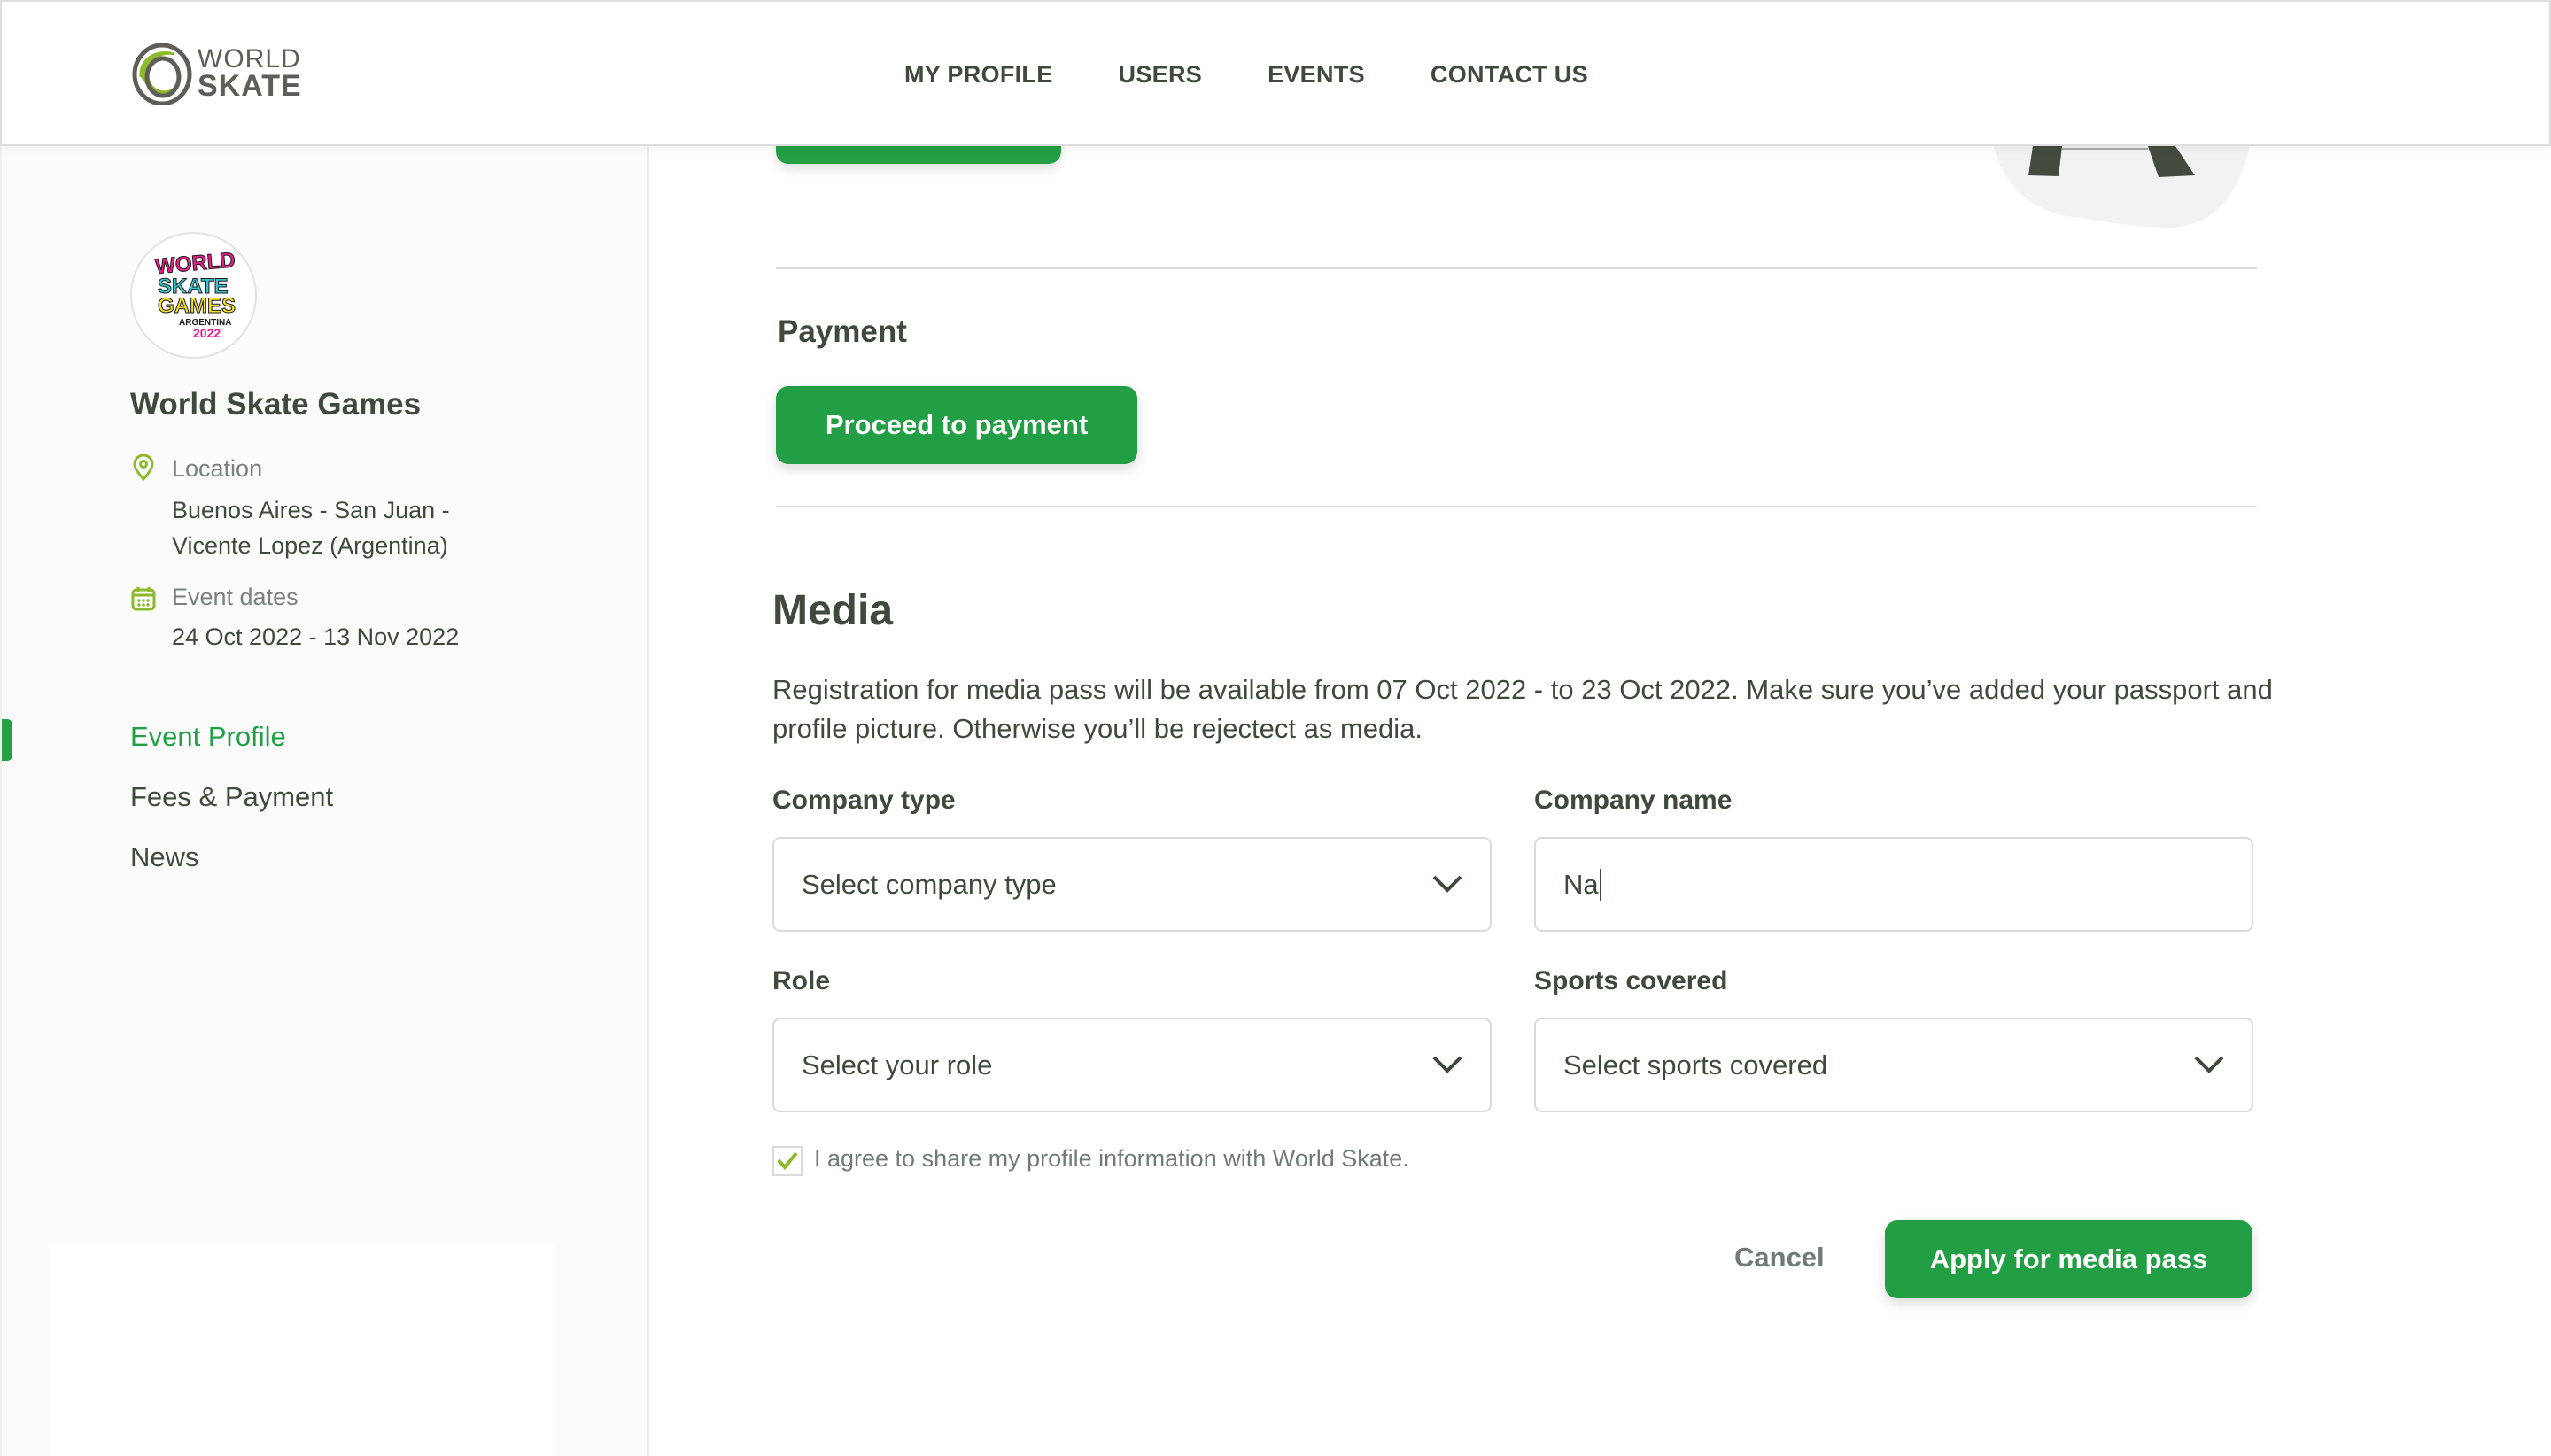 The image size is (2551, 1456). I want to click on location-value-line1: Buenos Aires - San Juan -, so click(311, 510).